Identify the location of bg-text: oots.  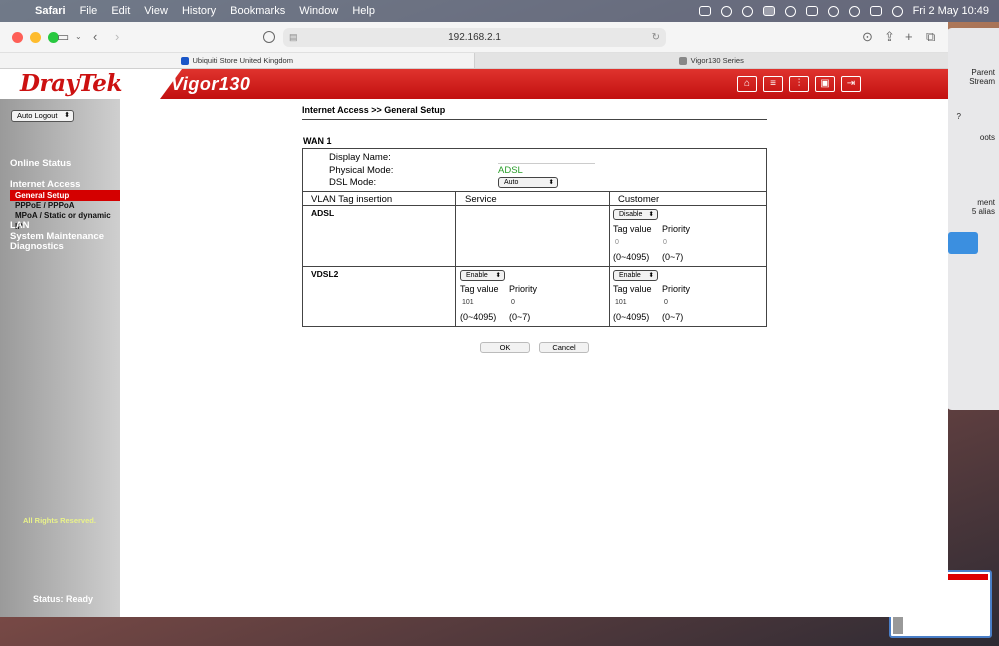
(987, 137).